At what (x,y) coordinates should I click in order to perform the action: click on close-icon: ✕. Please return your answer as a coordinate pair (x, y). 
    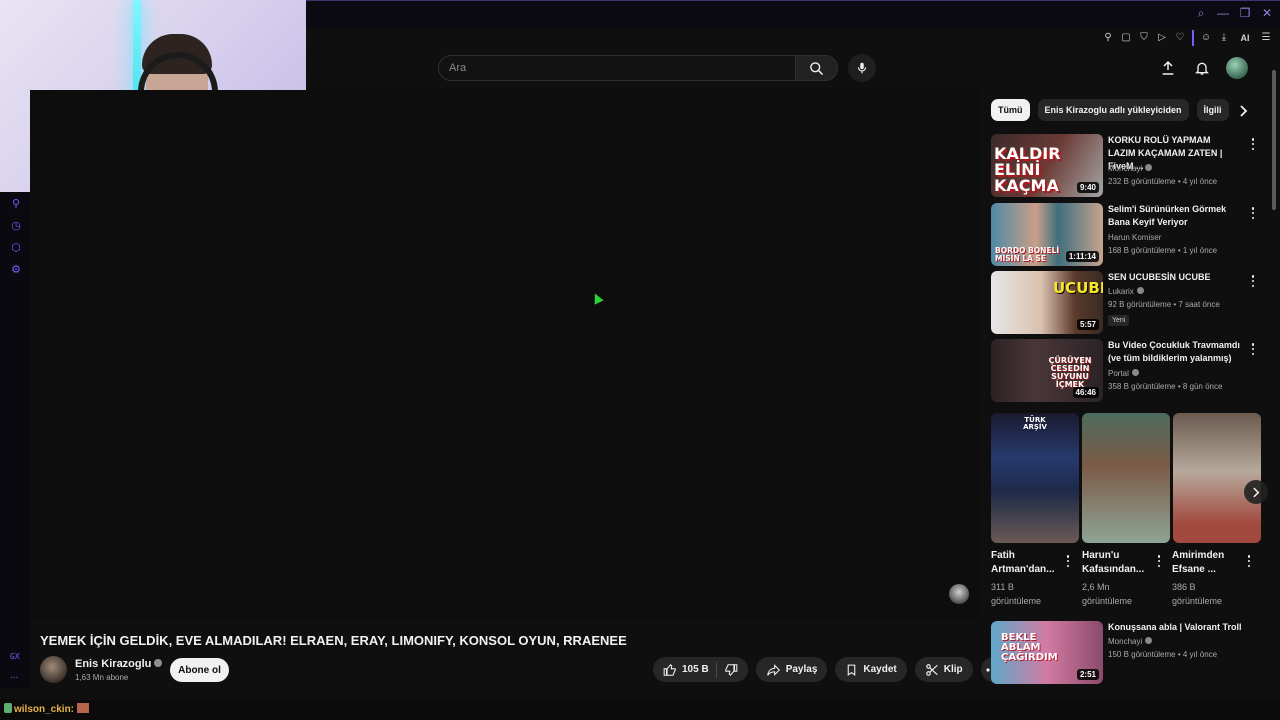
    Looking at the image, I should click on (1267, 13).